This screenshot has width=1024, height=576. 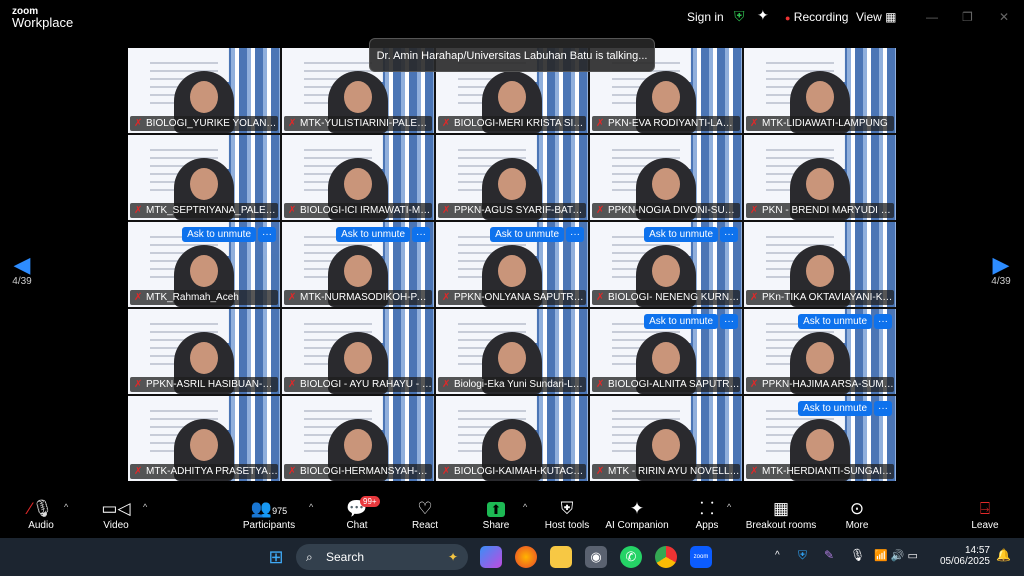 I want to click on share-button: ⬆ Share, so click(x=496, y=514).